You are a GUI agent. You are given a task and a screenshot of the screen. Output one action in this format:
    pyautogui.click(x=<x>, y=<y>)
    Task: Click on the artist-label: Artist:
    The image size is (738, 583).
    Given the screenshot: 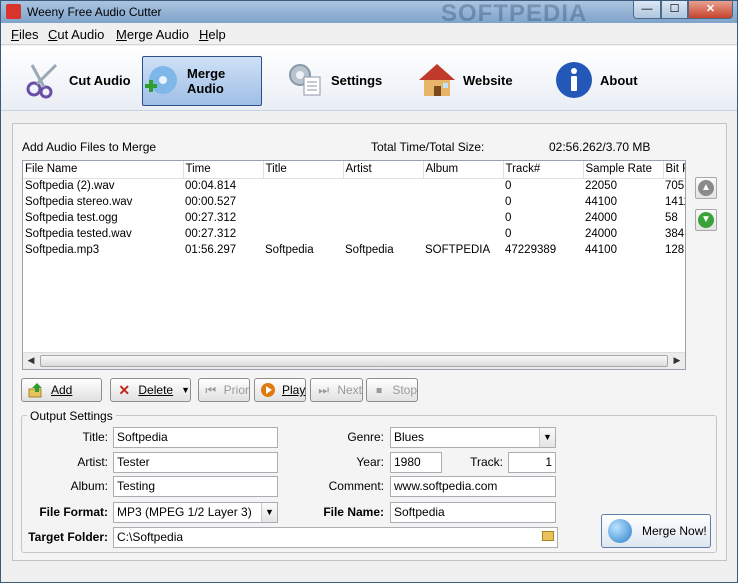 What is the action you would take?
    pyautogui.click(x=92, y=462)
    